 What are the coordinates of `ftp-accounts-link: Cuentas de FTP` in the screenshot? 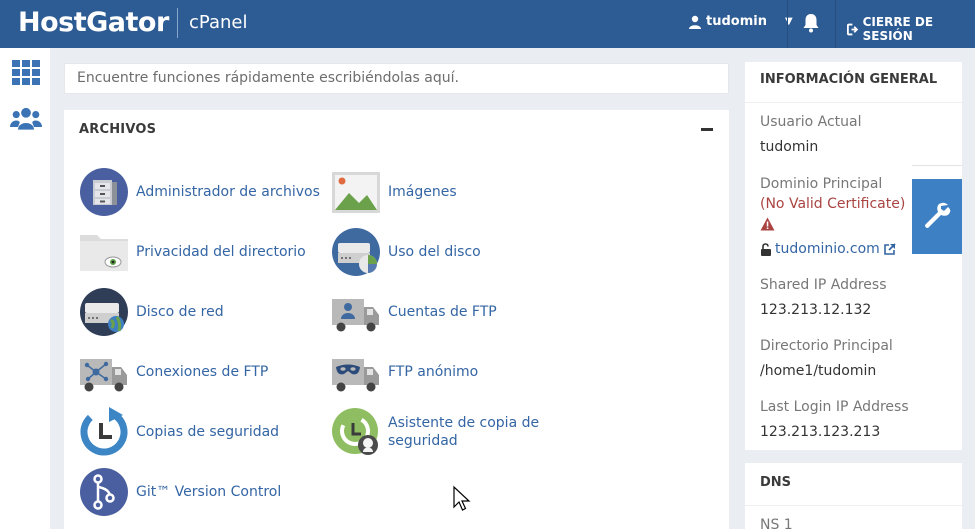 It's located at (414, 312).